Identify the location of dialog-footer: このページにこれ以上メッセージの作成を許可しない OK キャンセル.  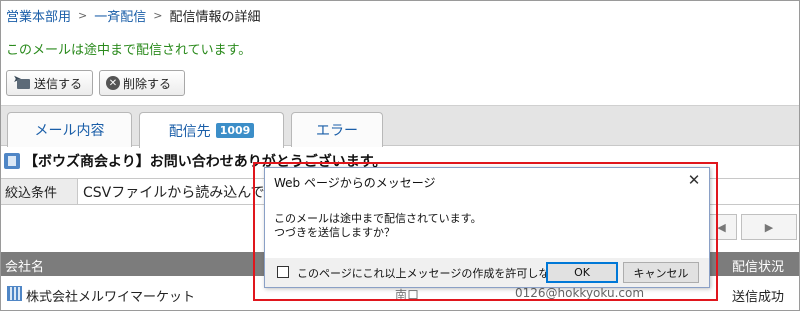
(487, 272).